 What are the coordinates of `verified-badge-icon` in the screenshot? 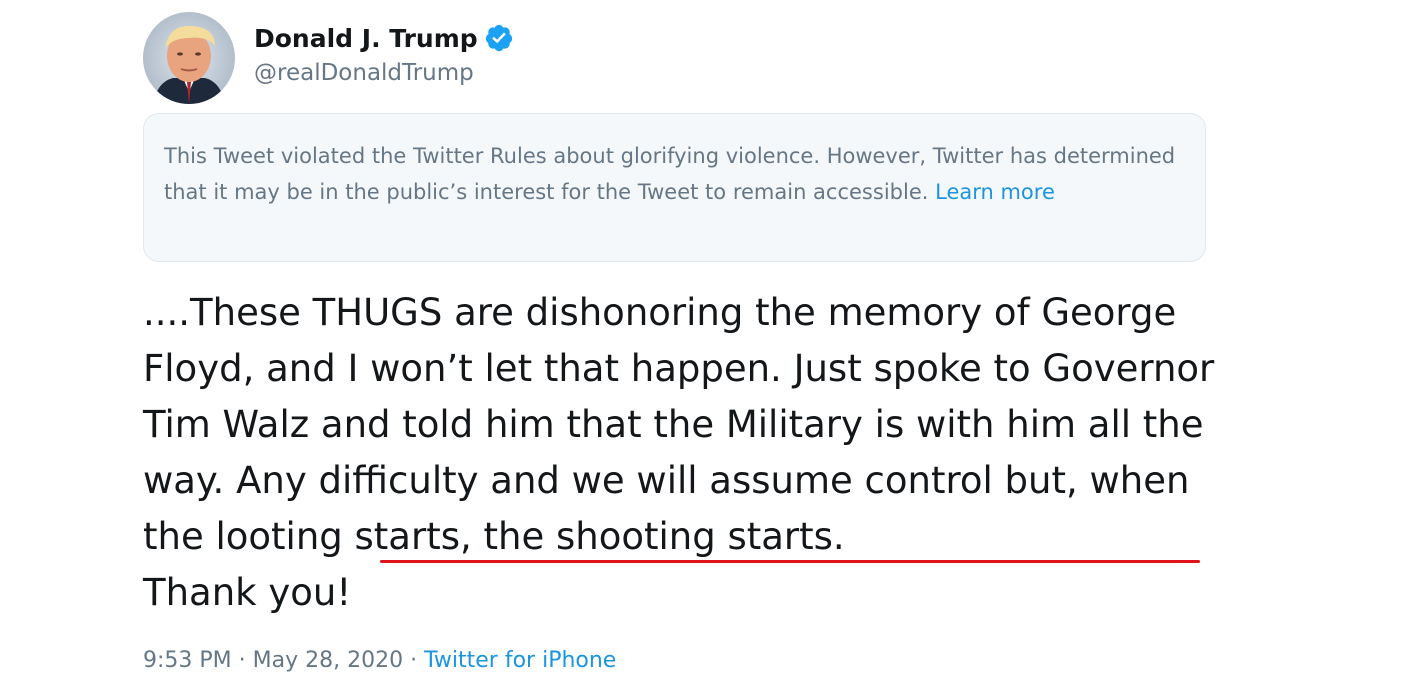 It's located at (499, 38).